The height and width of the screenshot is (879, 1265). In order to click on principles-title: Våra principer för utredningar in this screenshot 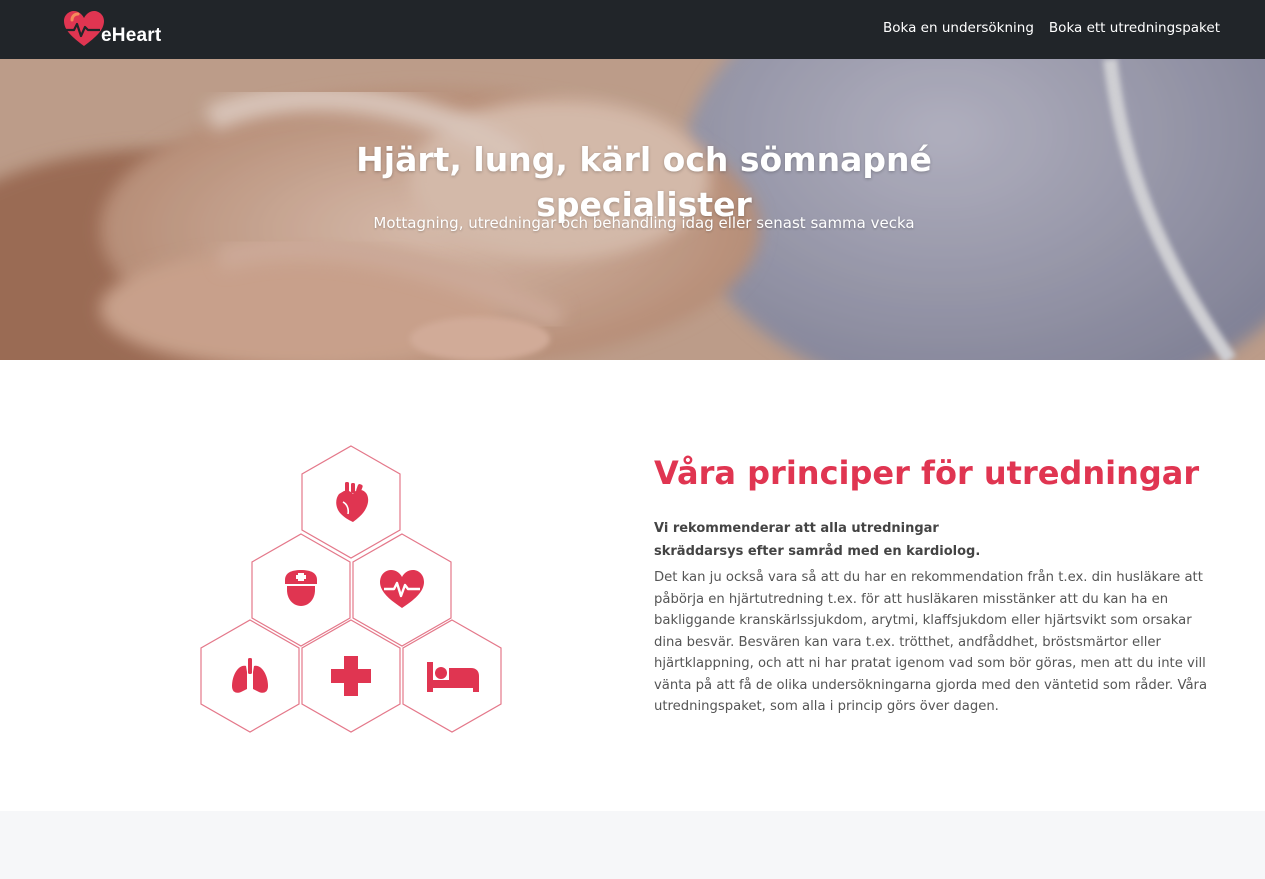, I will do `click(927, 473)`.